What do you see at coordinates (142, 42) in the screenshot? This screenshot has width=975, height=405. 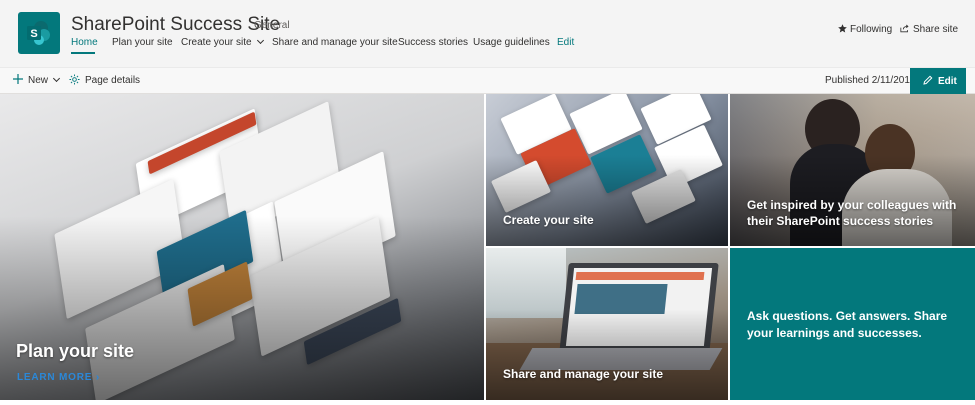 I see `nav-item-plan: Plan your site` at bounding box center [142, 42].